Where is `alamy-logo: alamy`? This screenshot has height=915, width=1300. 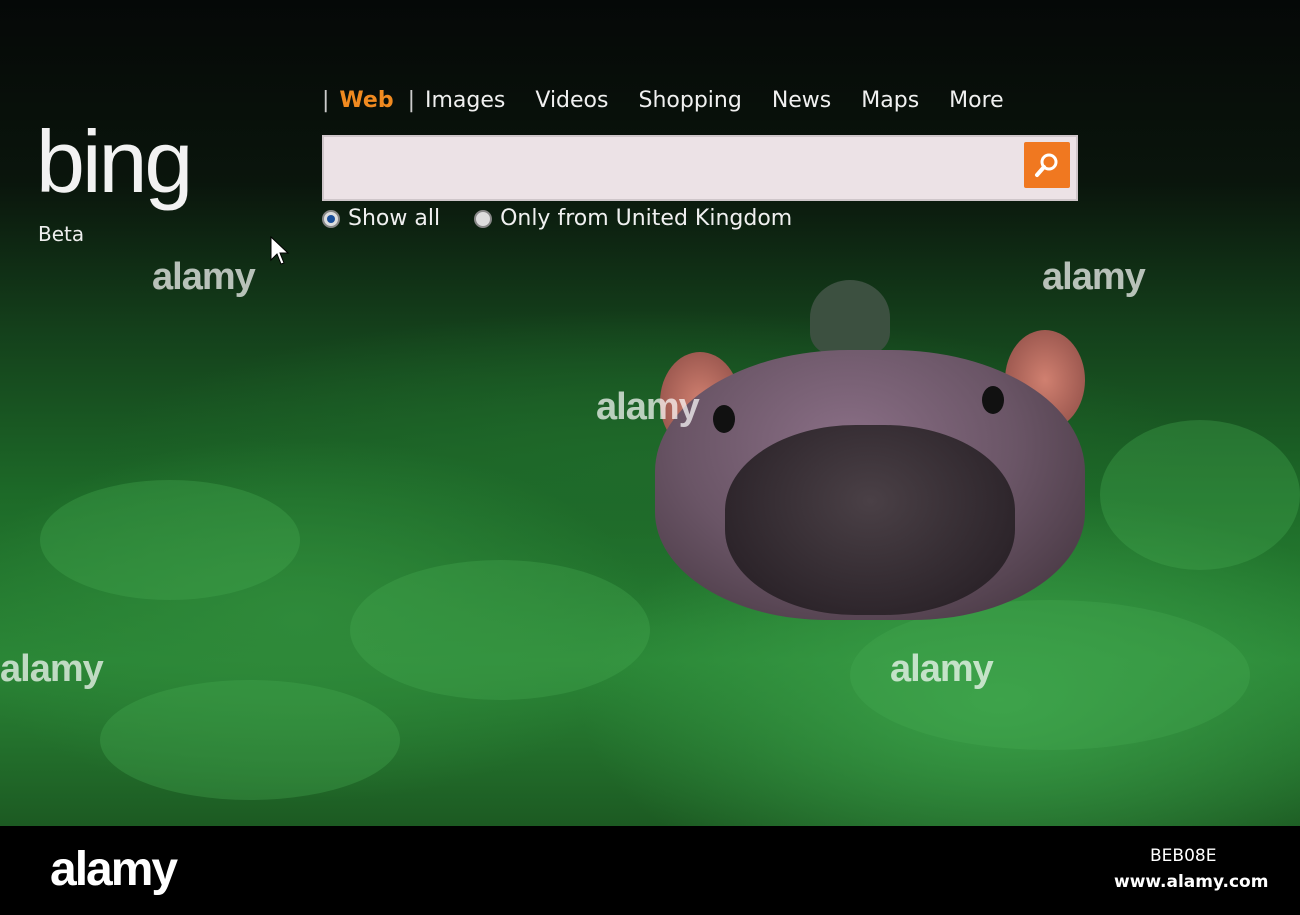
alamy-logo: alamy is located at coordinates (114, 869).